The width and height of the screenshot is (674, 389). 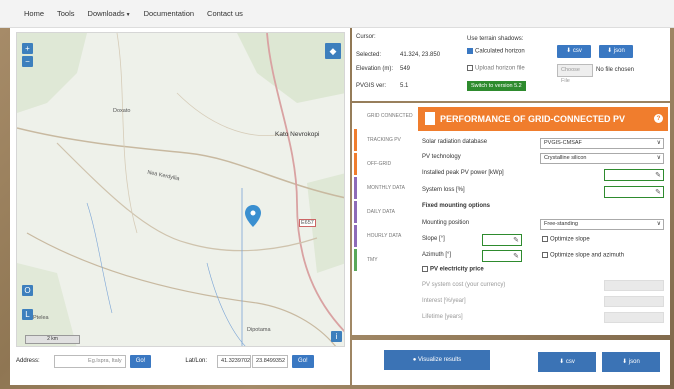 I want to click on map-label: Ptelea, so click(x=41, y=318).